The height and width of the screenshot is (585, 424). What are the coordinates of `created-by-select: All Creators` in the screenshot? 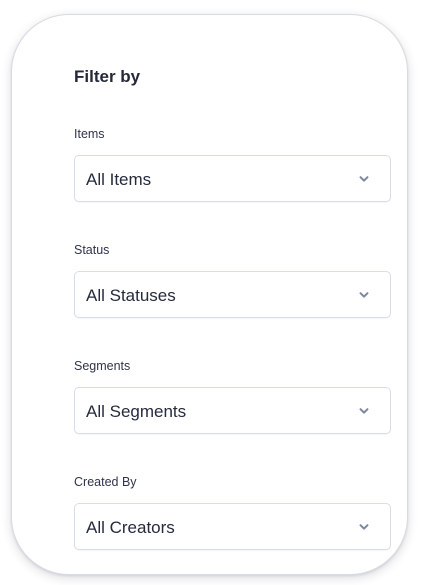 It's located at (232, 526).